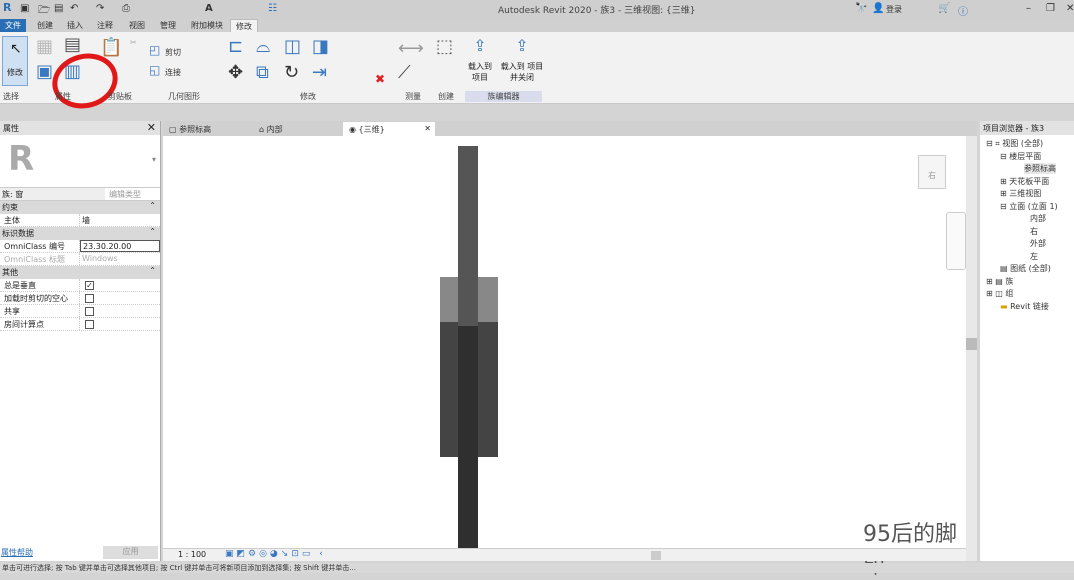 The height and width of the screenshot is (580, 1074). Describe the element at coordinates (111, 47) in the screenshot. I see `paste-icon: 📋` at that location.